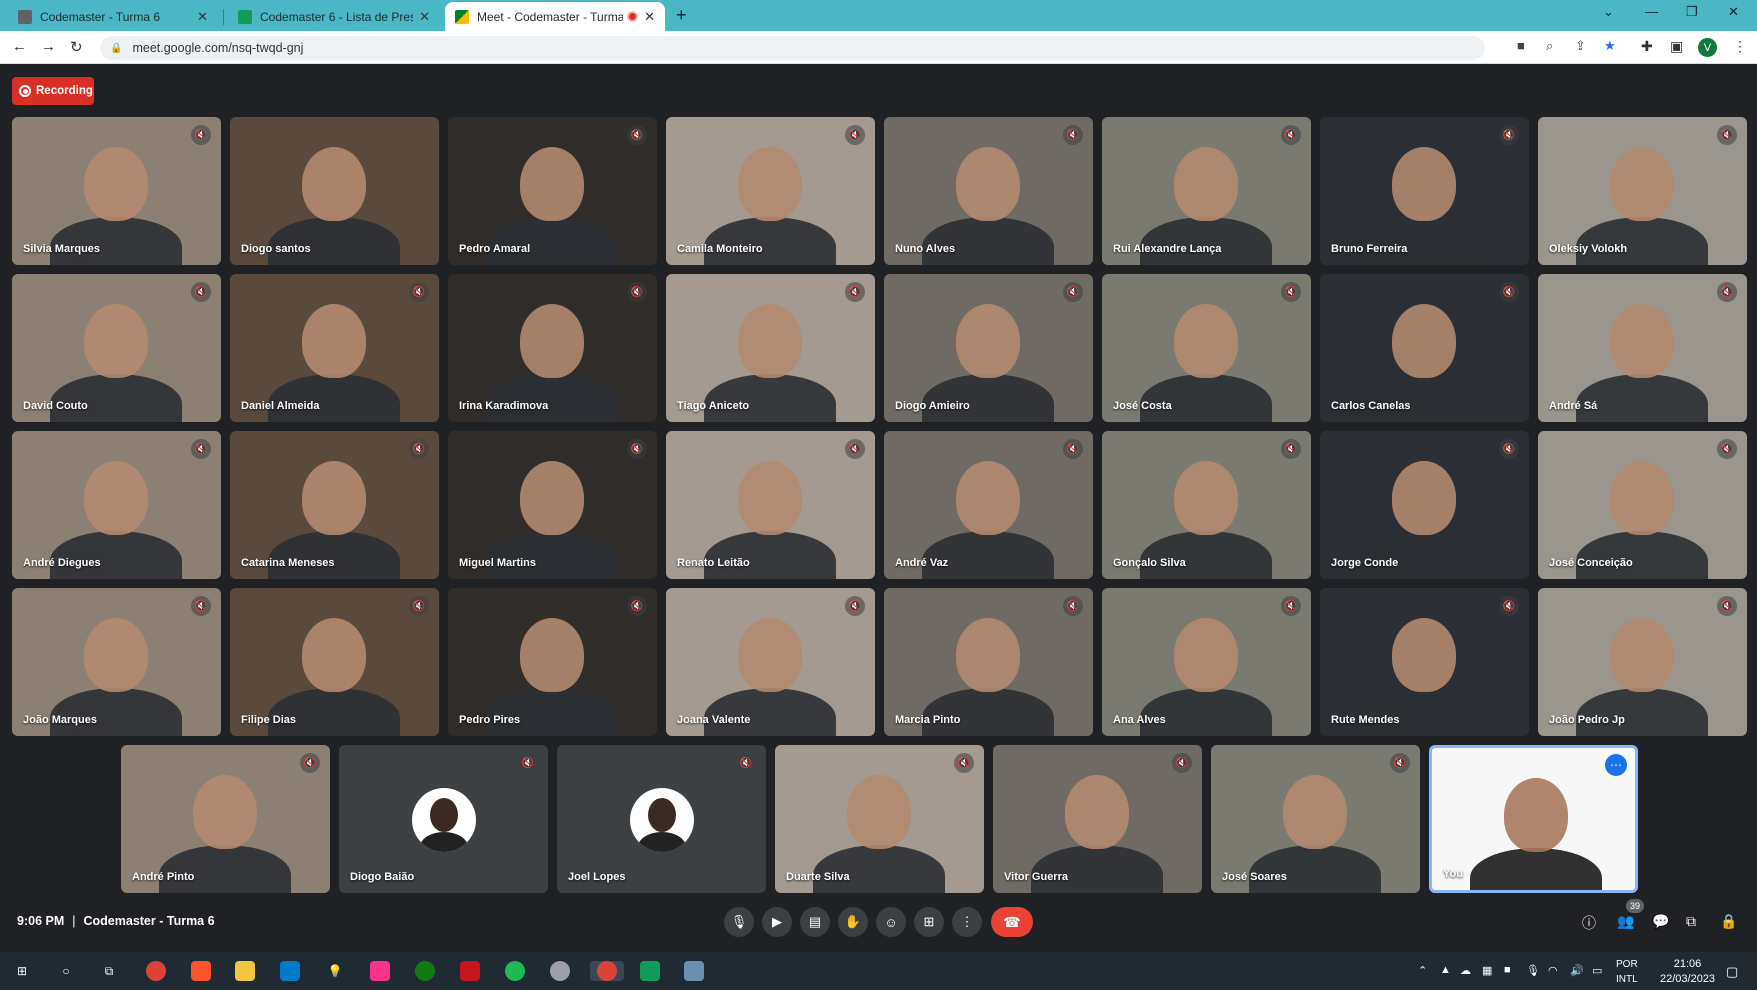 The image size is (1757, 990). Describe the element at coordinates (116, 505) in the screenshot. I see `participant-tile: 🔇 André Diegues` at that location.